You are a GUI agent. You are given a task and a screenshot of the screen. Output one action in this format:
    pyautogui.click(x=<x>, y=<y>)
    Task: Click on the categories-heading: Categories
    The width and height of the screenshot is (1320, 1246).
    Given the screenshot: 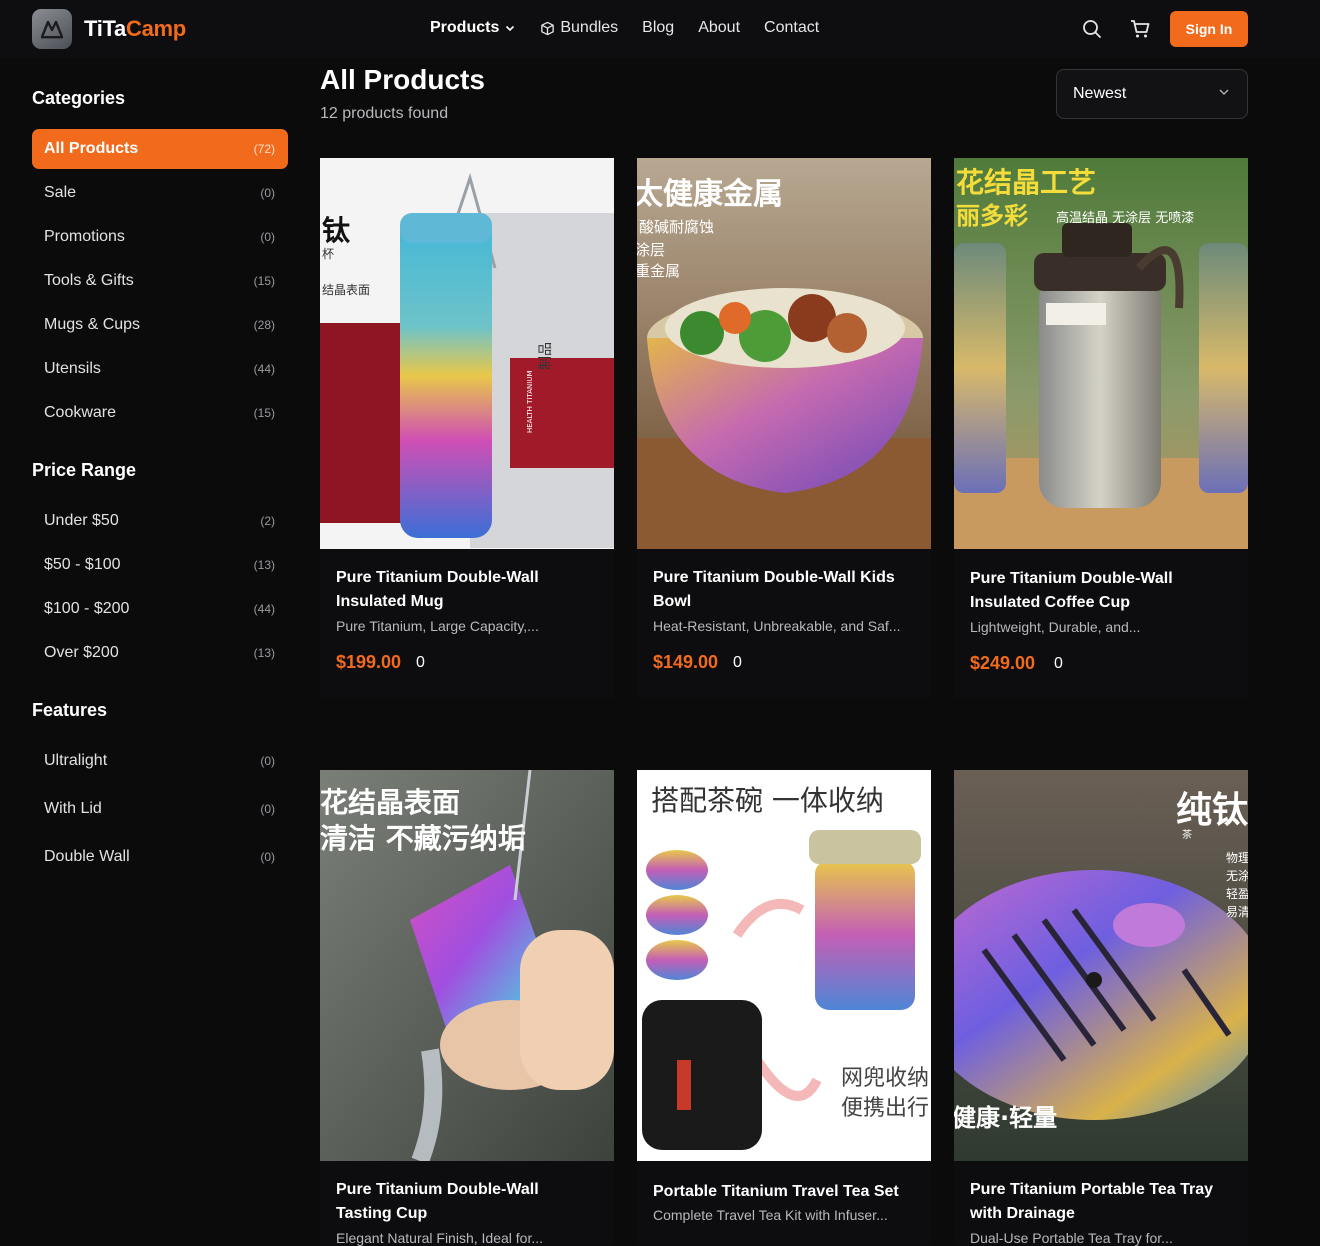 What is the action you would take?
    pyautogui.click(x=79, y=98)
    